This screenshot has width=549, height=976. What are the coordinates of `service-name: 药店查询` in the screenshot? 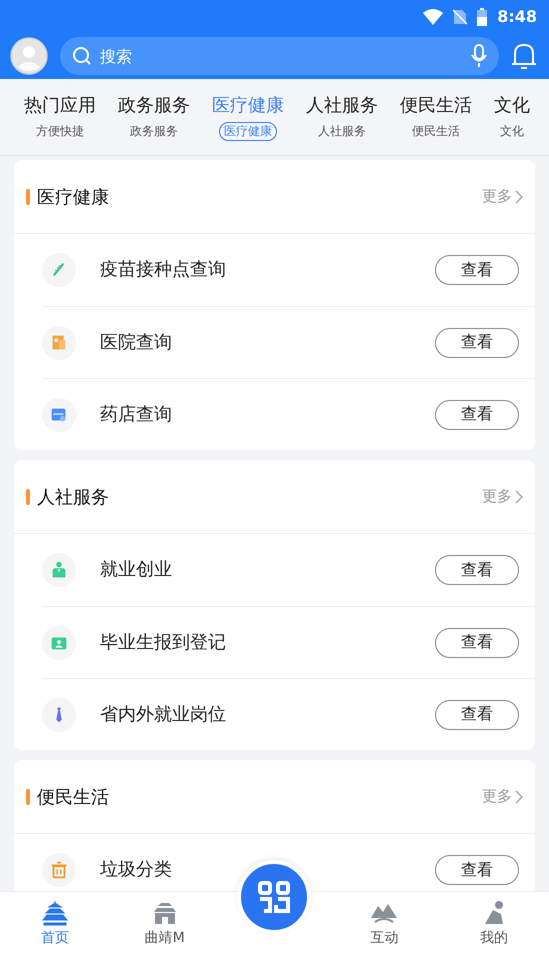 It's located at (136, 415).